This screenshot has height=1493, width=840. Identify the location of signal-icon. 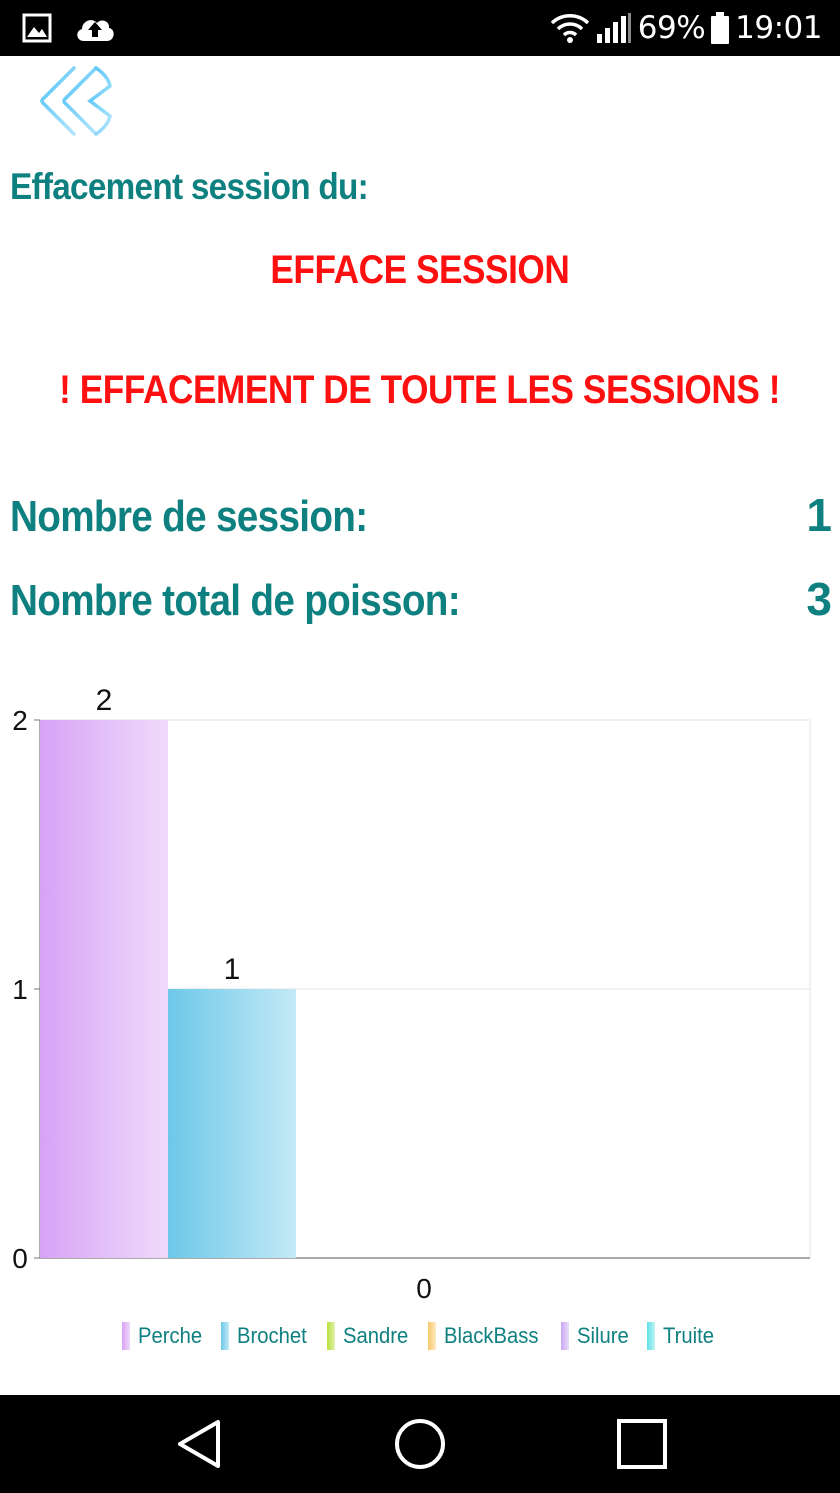
(613, 28).